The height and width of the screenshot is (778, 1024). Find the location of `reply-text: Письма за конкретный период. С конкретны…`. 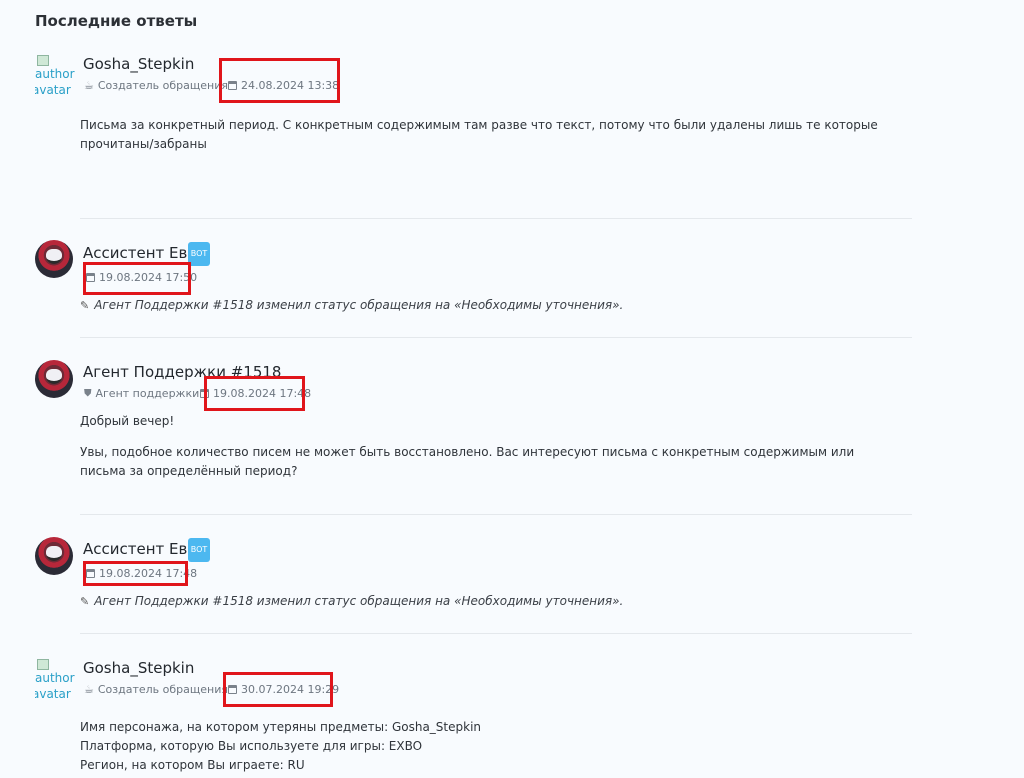

reply-text: Письма за конкретный период. С конкретны… is located at coordinates (479, 134).